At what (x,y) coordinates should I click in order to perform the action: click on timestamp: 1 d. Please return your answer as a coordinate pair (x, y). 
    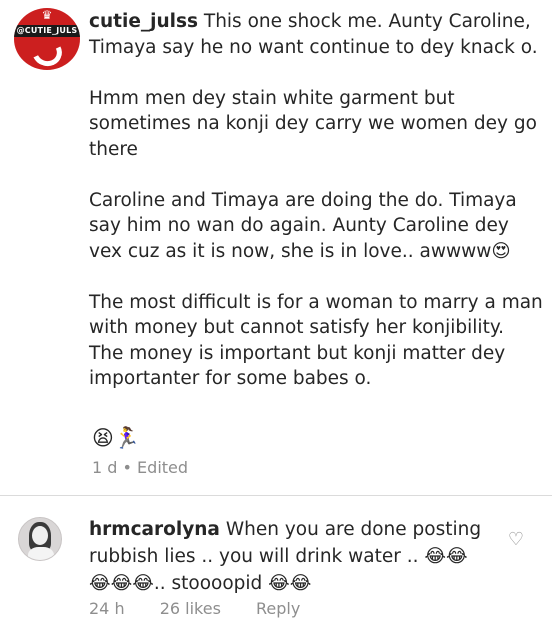
    Looking at the image, I should click on (105, 467).